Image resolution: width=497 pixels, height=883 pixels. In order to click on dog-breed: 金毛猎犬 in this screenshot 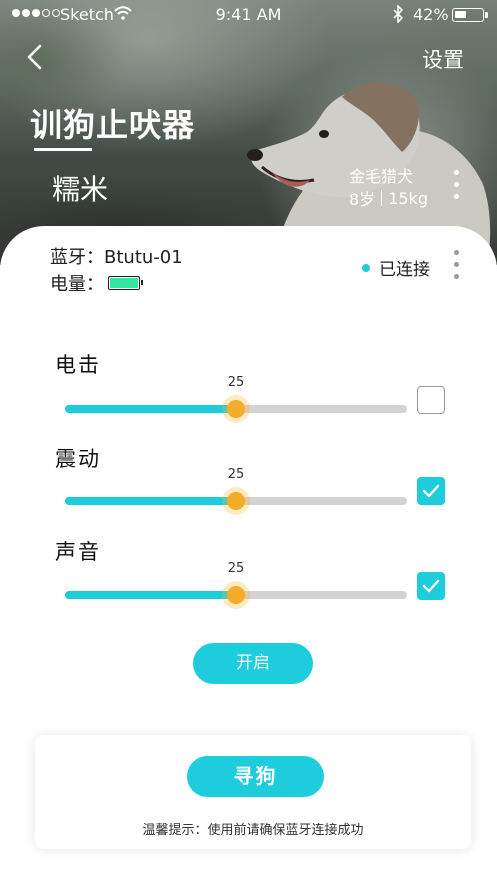, I will do `click(381, 176)`.